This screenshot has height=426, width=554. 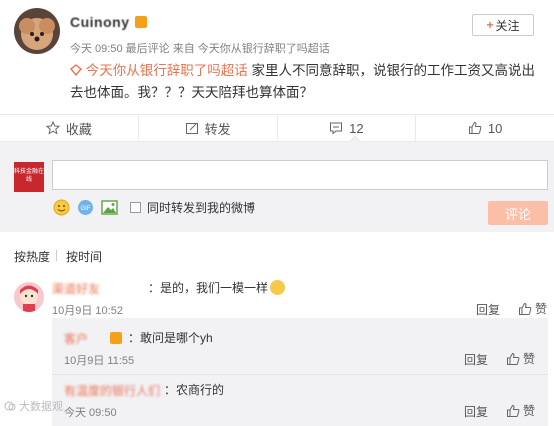 I want to click on emoji-icon, so click(x=61, y=207).